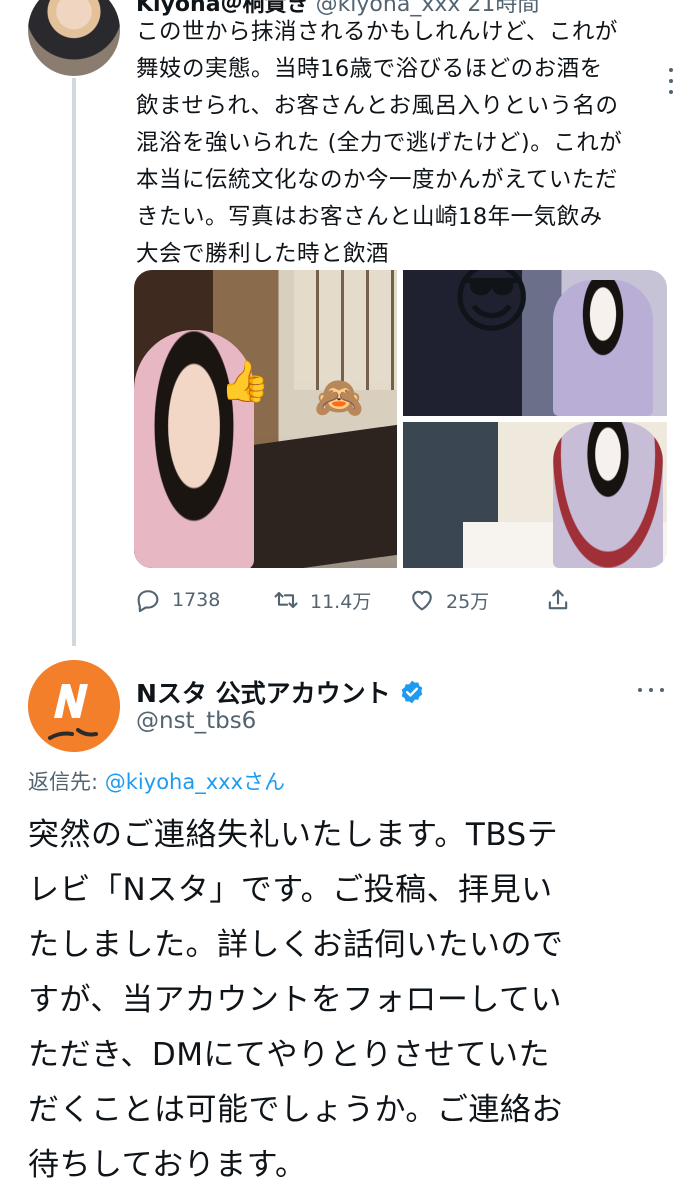 This screenshot has width=696, height=1199. Describe the element at coordinates (63, 782) in the screenshot. I see `replying-label: 返信先:` at that location.